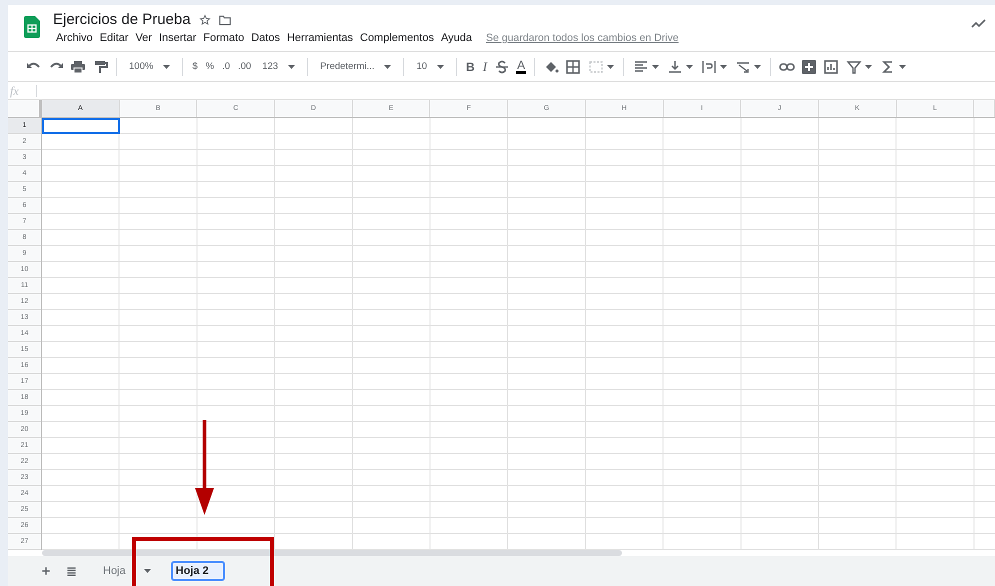 Image resolution: width=995 pixels, height=586 pixels. What do you see at coordinates (979, 24) in the screenshot?
I see `trend-icon` at bounding box center [979, 24].